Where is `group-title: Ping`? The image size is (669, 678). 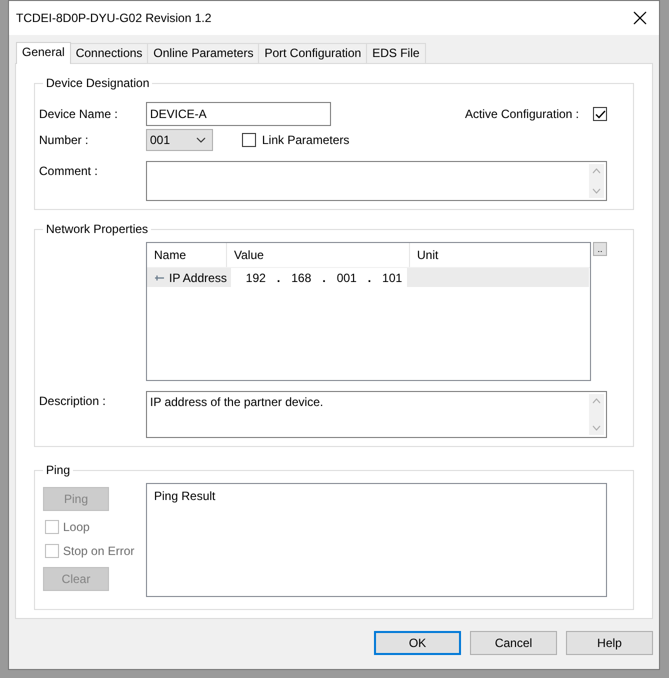 group-title: Ping is located at coordinates (58, 470).